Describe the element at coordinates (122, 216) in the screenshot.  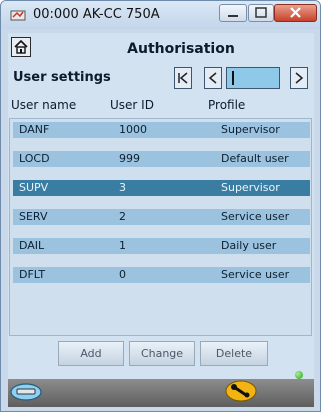
I see `user-id-cell: 2` at that location.